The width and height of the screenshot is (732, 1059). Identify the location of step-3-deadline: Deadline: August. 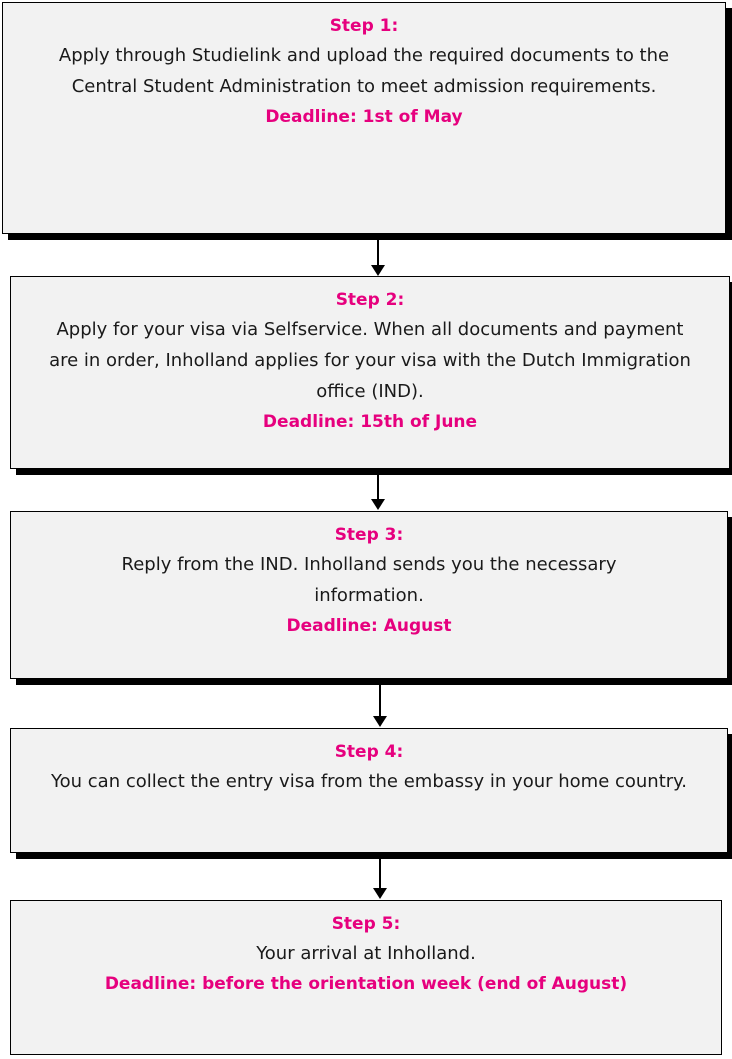
(369, 626).